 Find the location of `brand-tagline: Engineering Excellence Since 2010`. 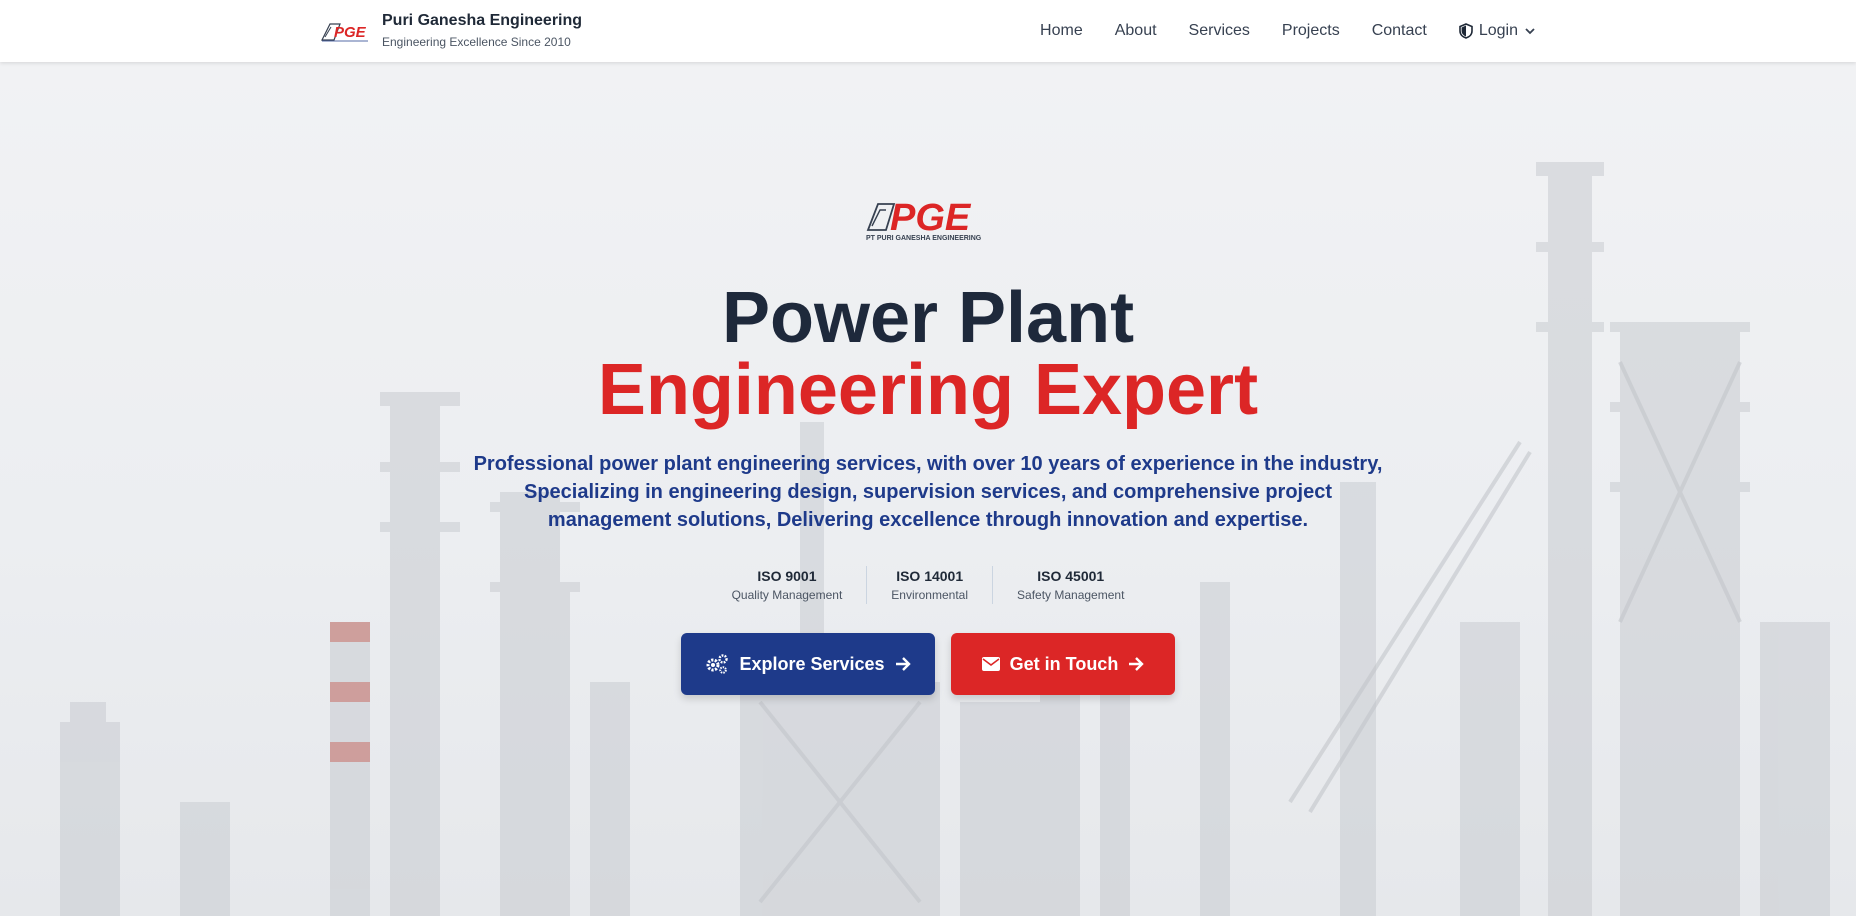

brand-tagline: Engineering Excellence Since 2010 is located at coordinates (476, 42).